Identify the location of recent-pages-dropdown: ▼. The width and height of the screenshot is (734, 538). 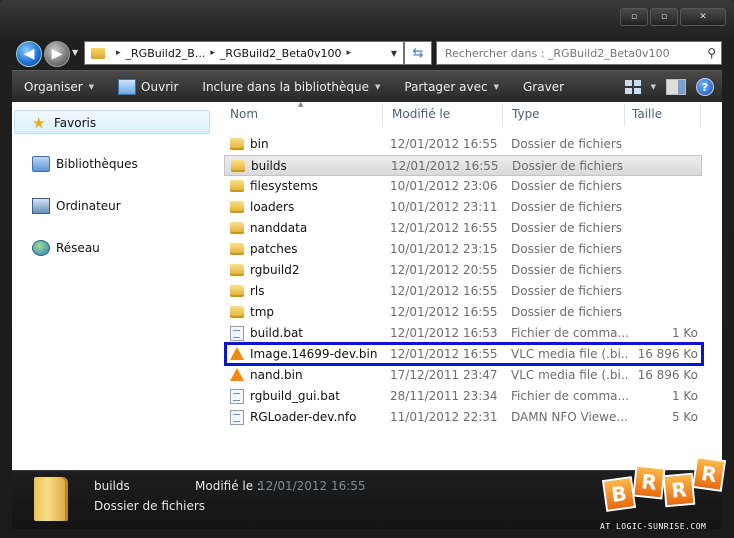
(75, 52).